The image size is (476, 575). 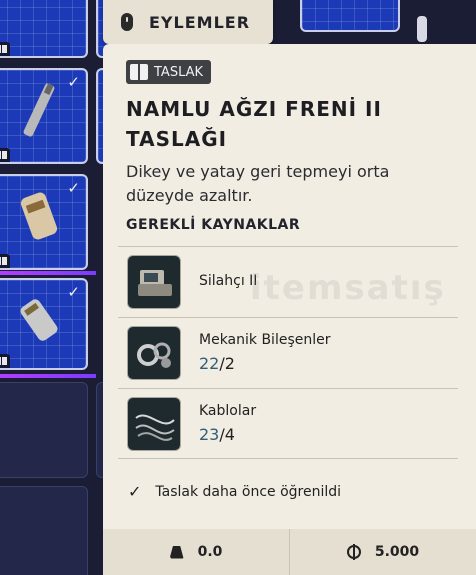 I want to click on weight-icon, so click(x=176, y=552).